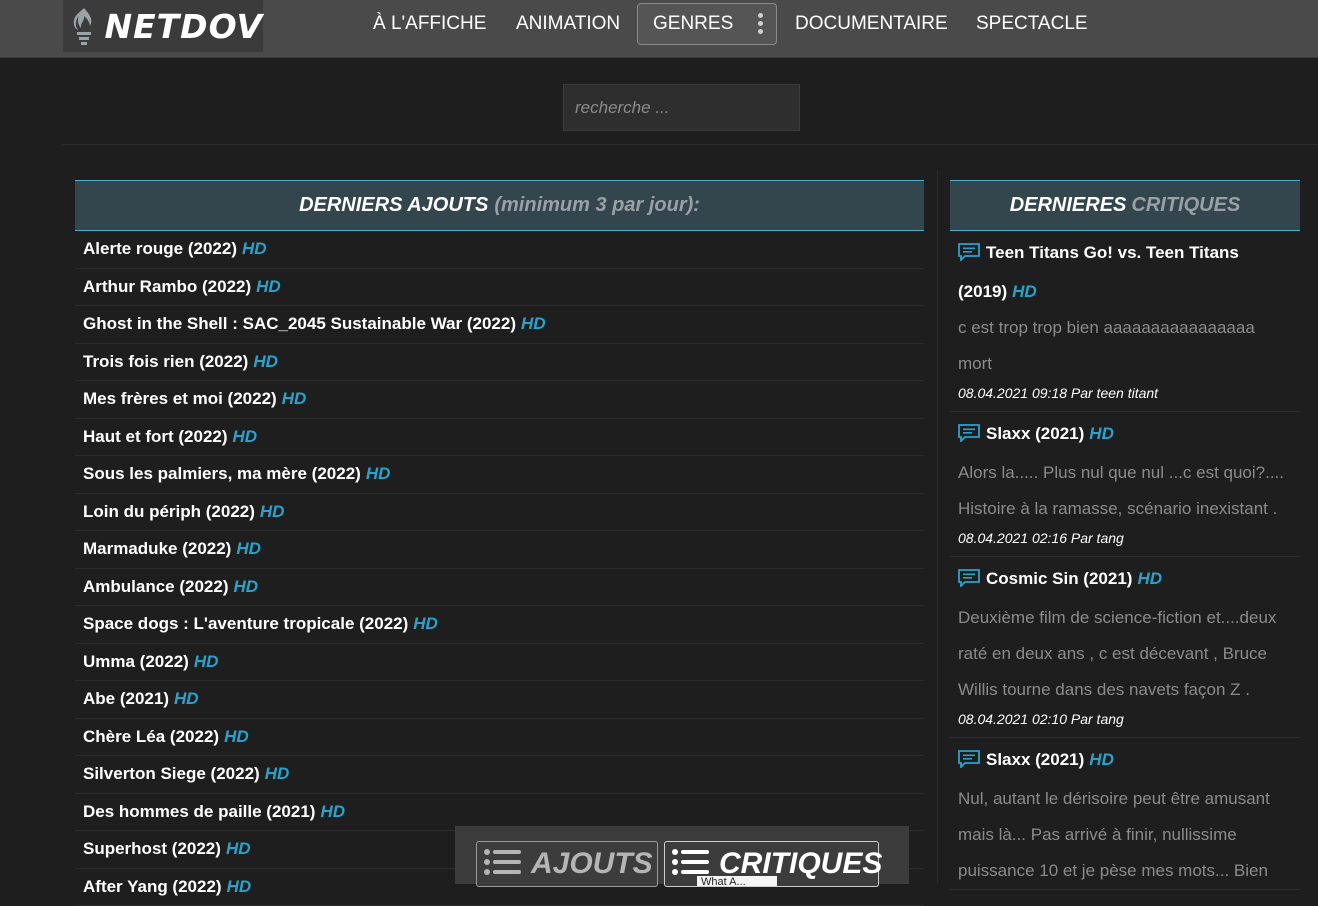 This screenshot has width=1318, height=906. What do you see at coordinates (84, 26) in the screenshot?
I see `flame-logo-icon` at bounding box center [84, 26].